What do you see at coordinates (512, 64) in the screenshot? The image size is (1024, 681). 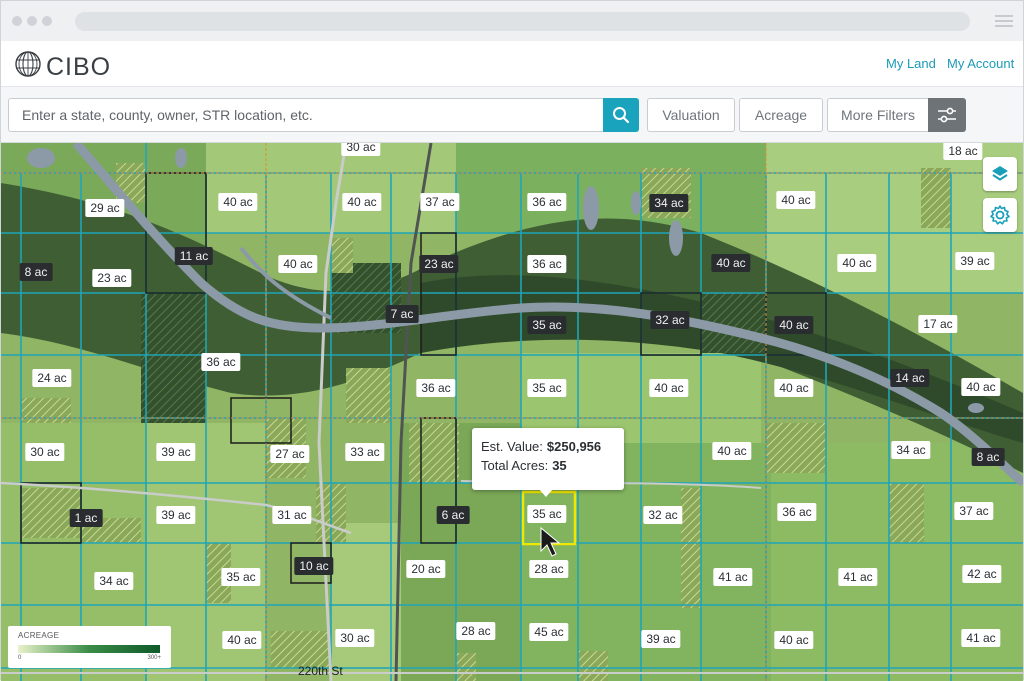 I see `app-header` at bounding box center [512, 64].